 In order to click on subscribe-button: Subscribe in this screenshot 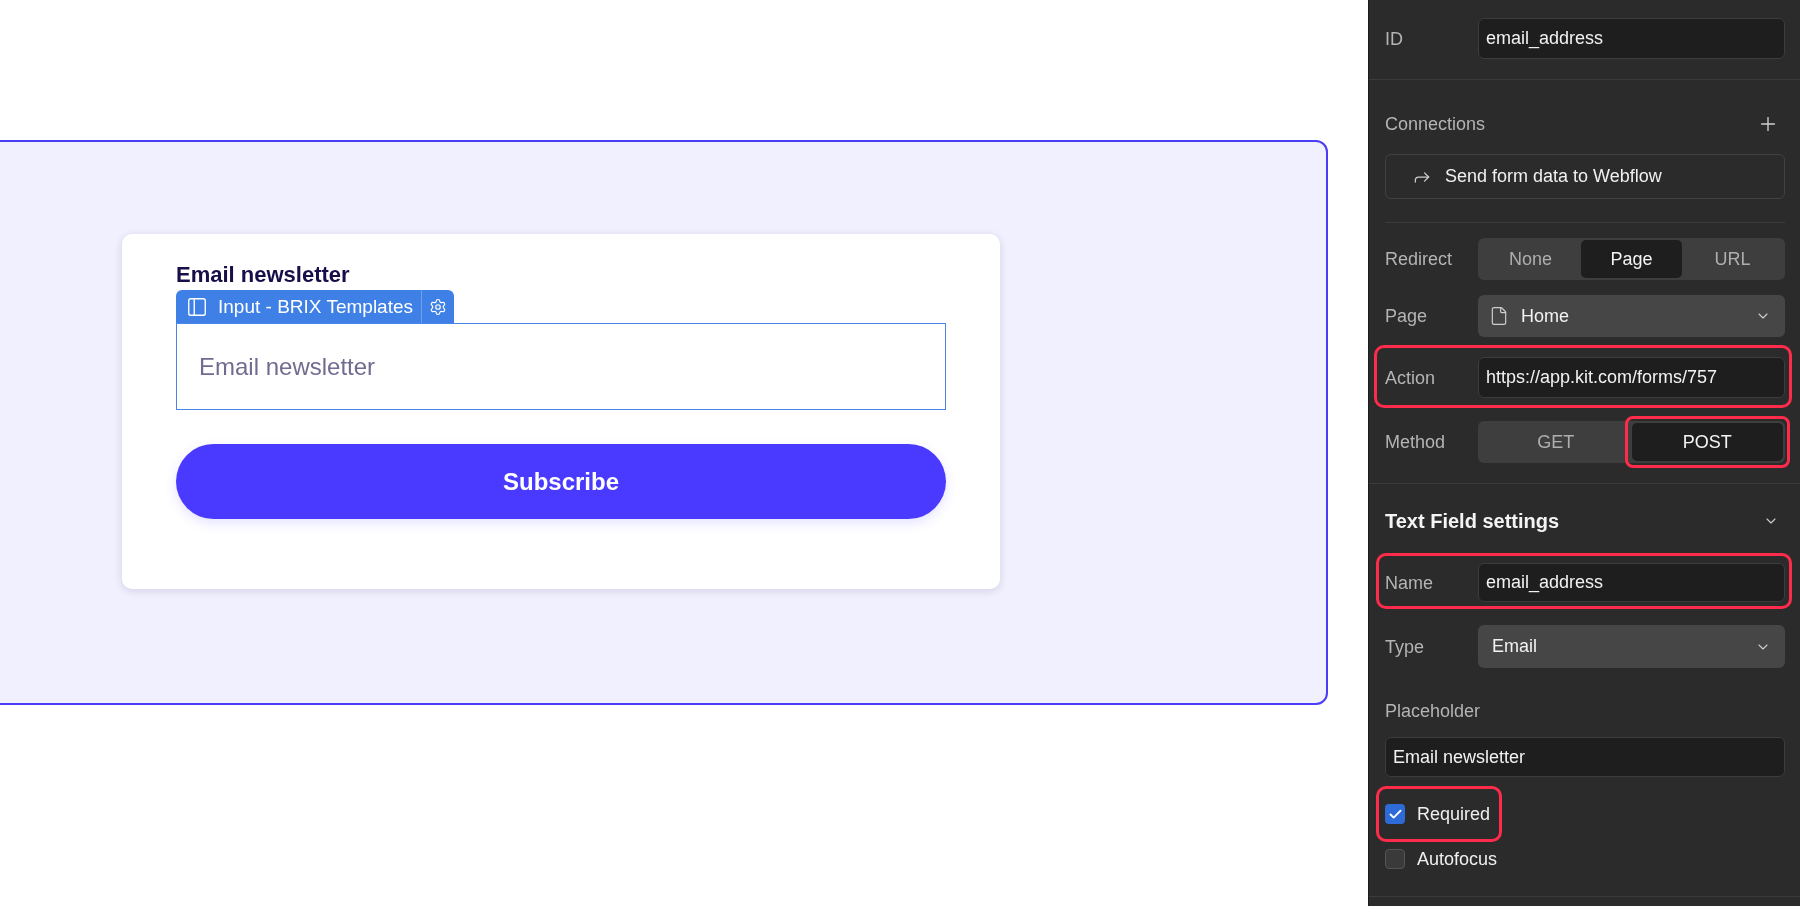, I will do `click(561, 481)`.